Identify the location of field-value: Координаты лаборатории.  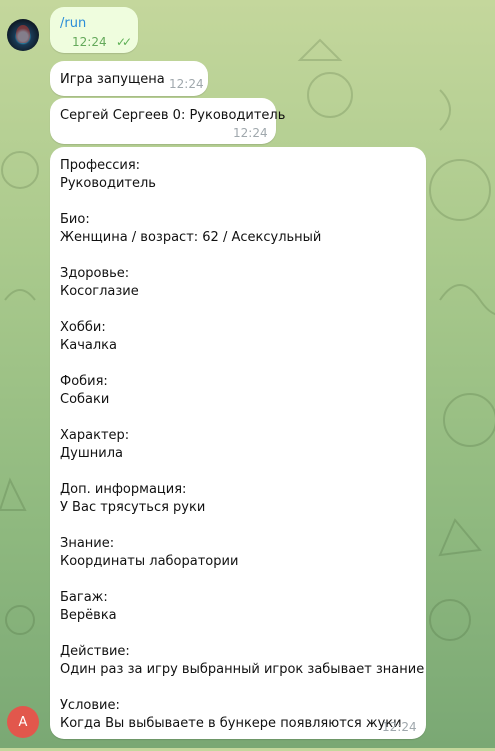
(149, 561).